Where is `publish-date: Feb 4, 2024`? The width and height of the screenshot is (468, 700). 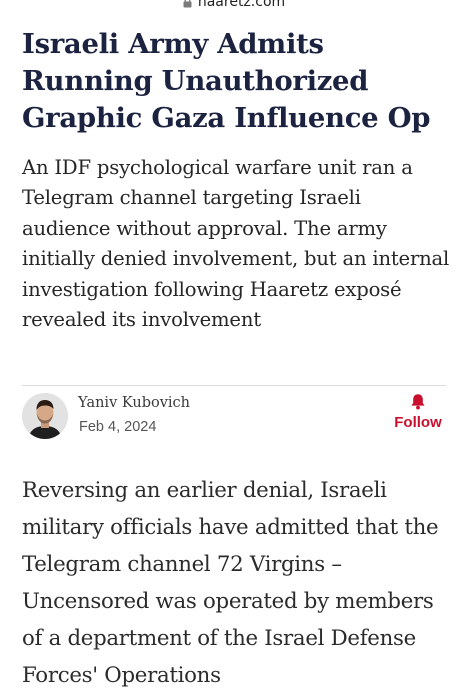 publish-date: Feb 4, 2024 is located at coordinates (118, 427).